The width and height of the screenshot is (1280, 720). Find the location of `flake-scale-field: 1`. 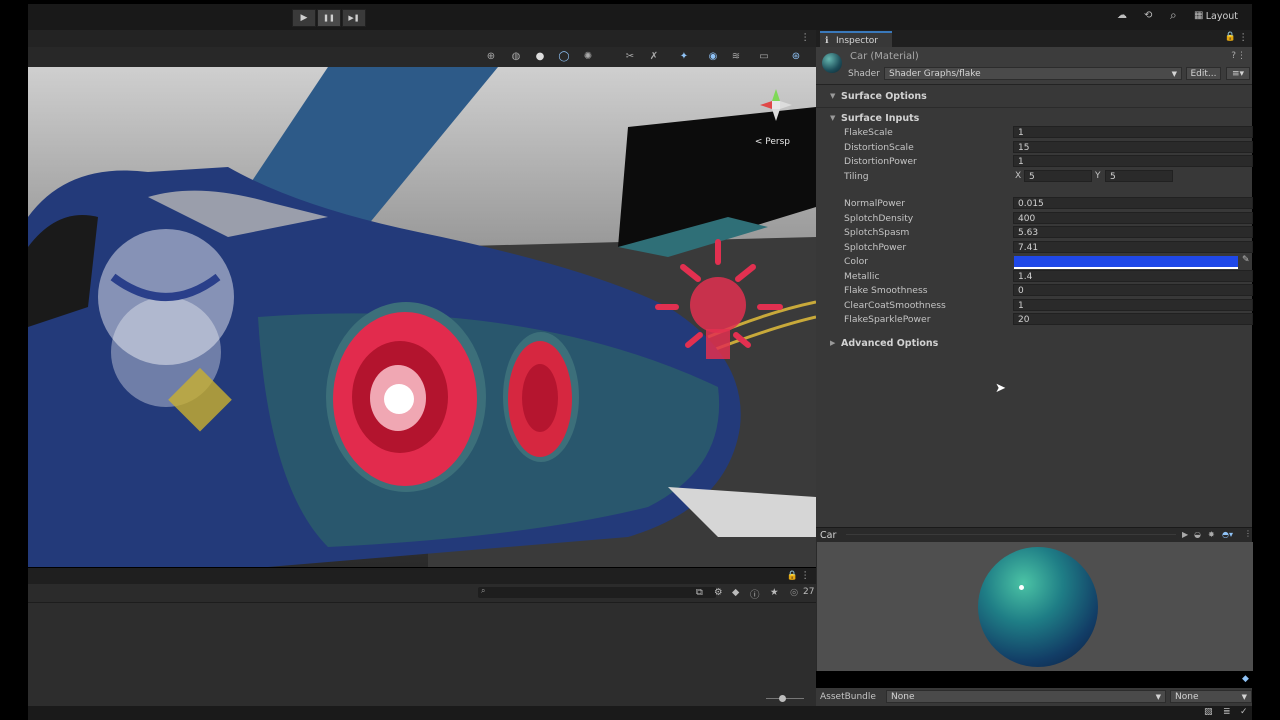

flake-scale-field: 1 is located at coordinates (1133, 132).